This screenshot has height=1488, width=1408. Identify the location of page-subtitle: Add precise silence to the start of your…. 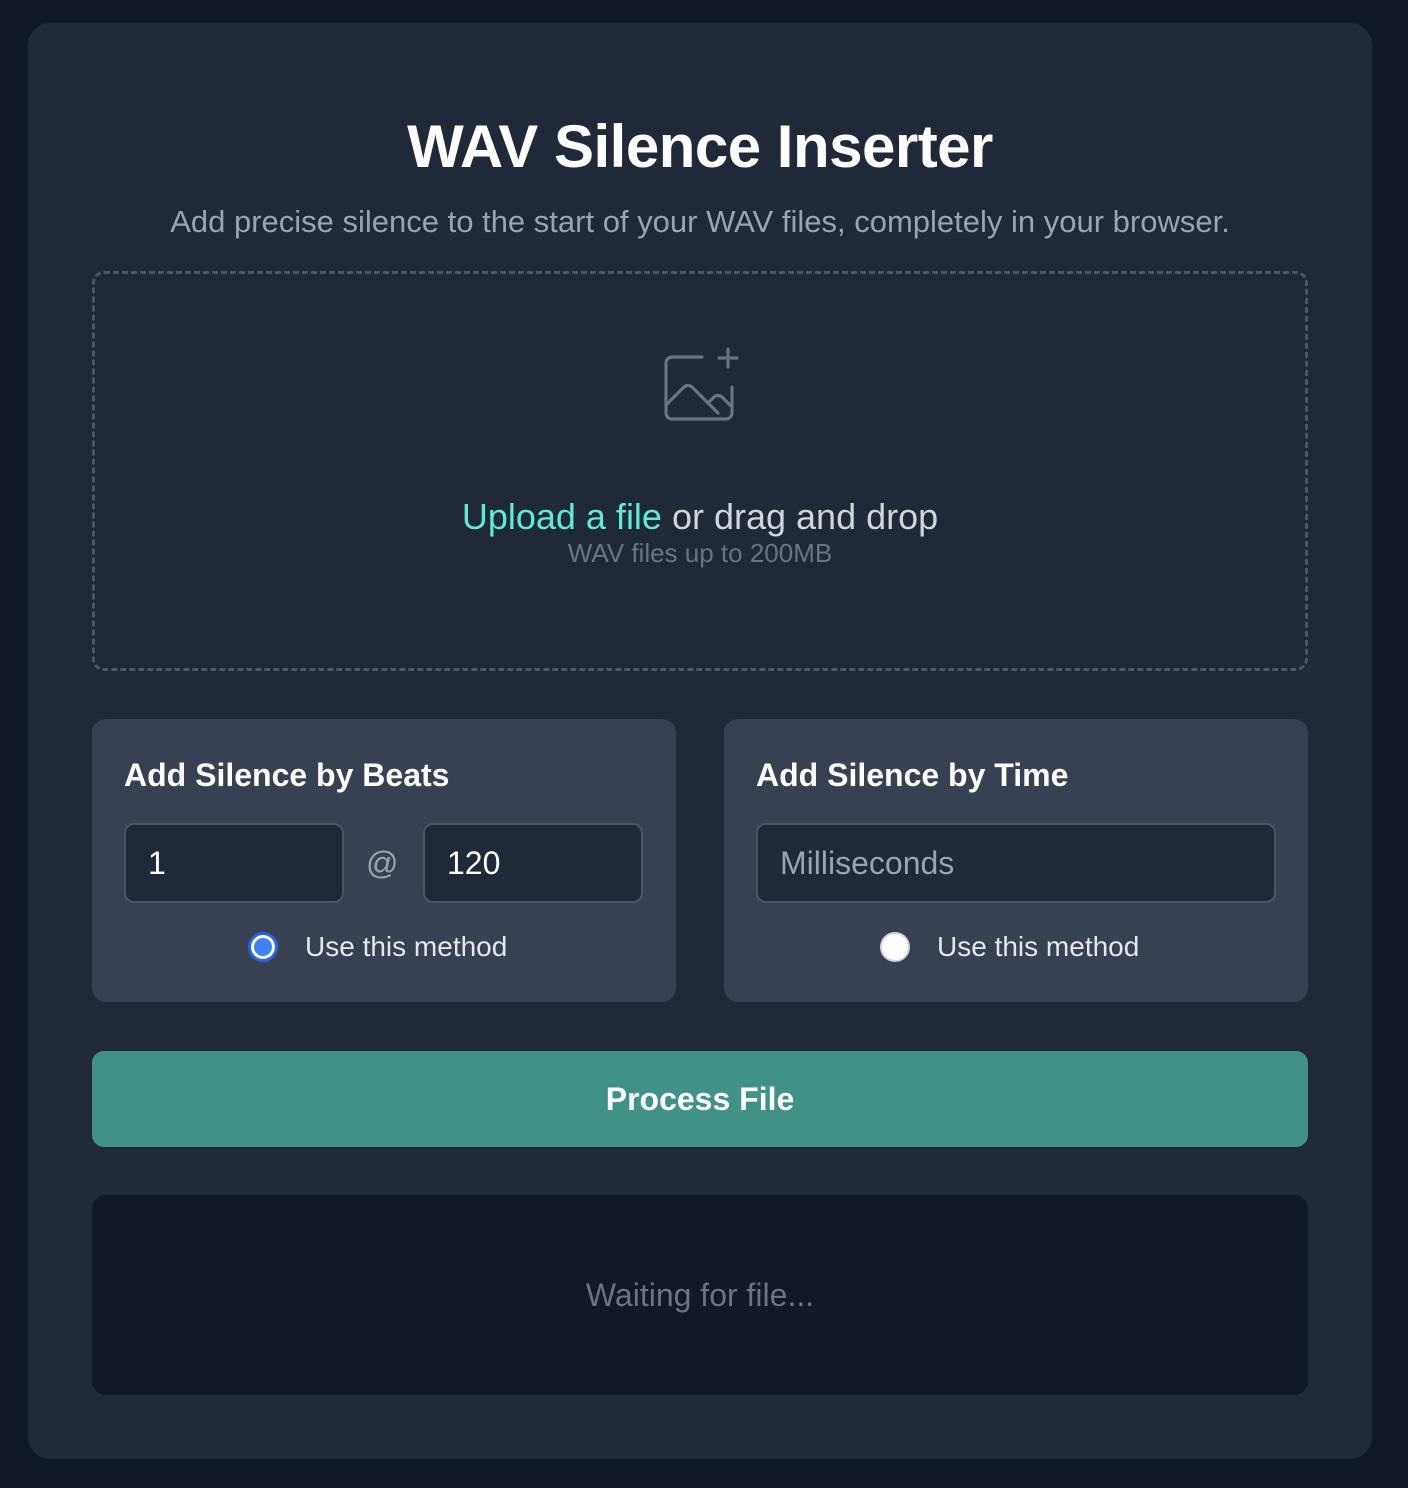
(700, 221).